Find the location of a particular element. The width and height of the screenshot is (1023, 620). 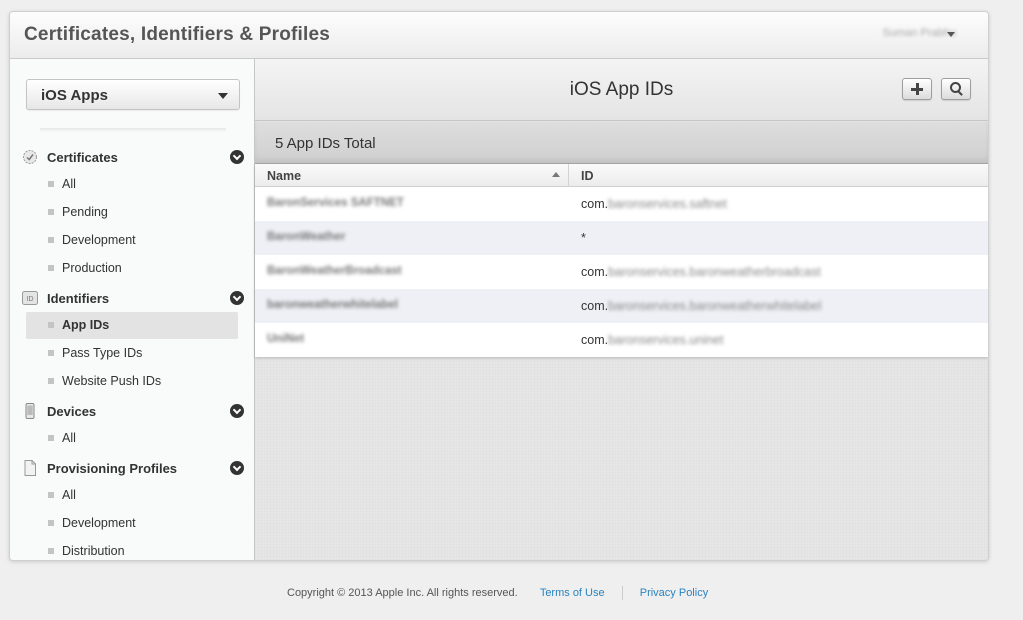

sidebar-item-website-push-ids: Website Push IDs is located at coordinates (132, 381).